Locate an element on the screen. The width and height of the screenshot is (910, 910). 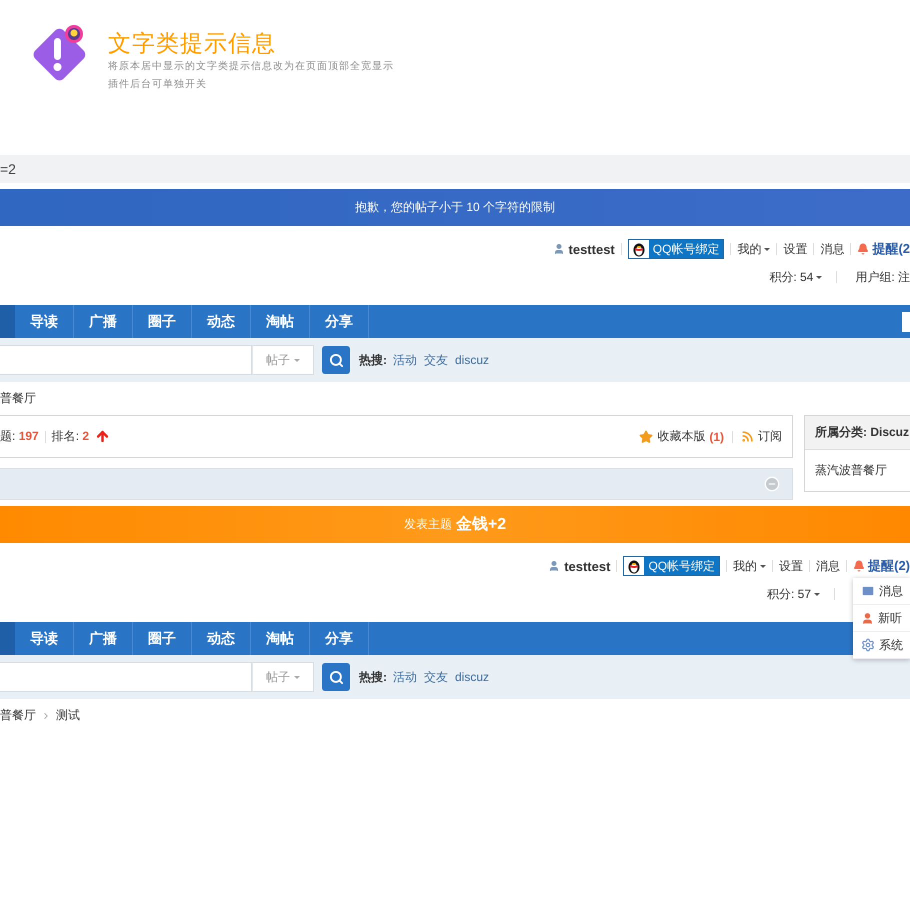
dropdown-item: 消息 is located at coordinates (881, 591).